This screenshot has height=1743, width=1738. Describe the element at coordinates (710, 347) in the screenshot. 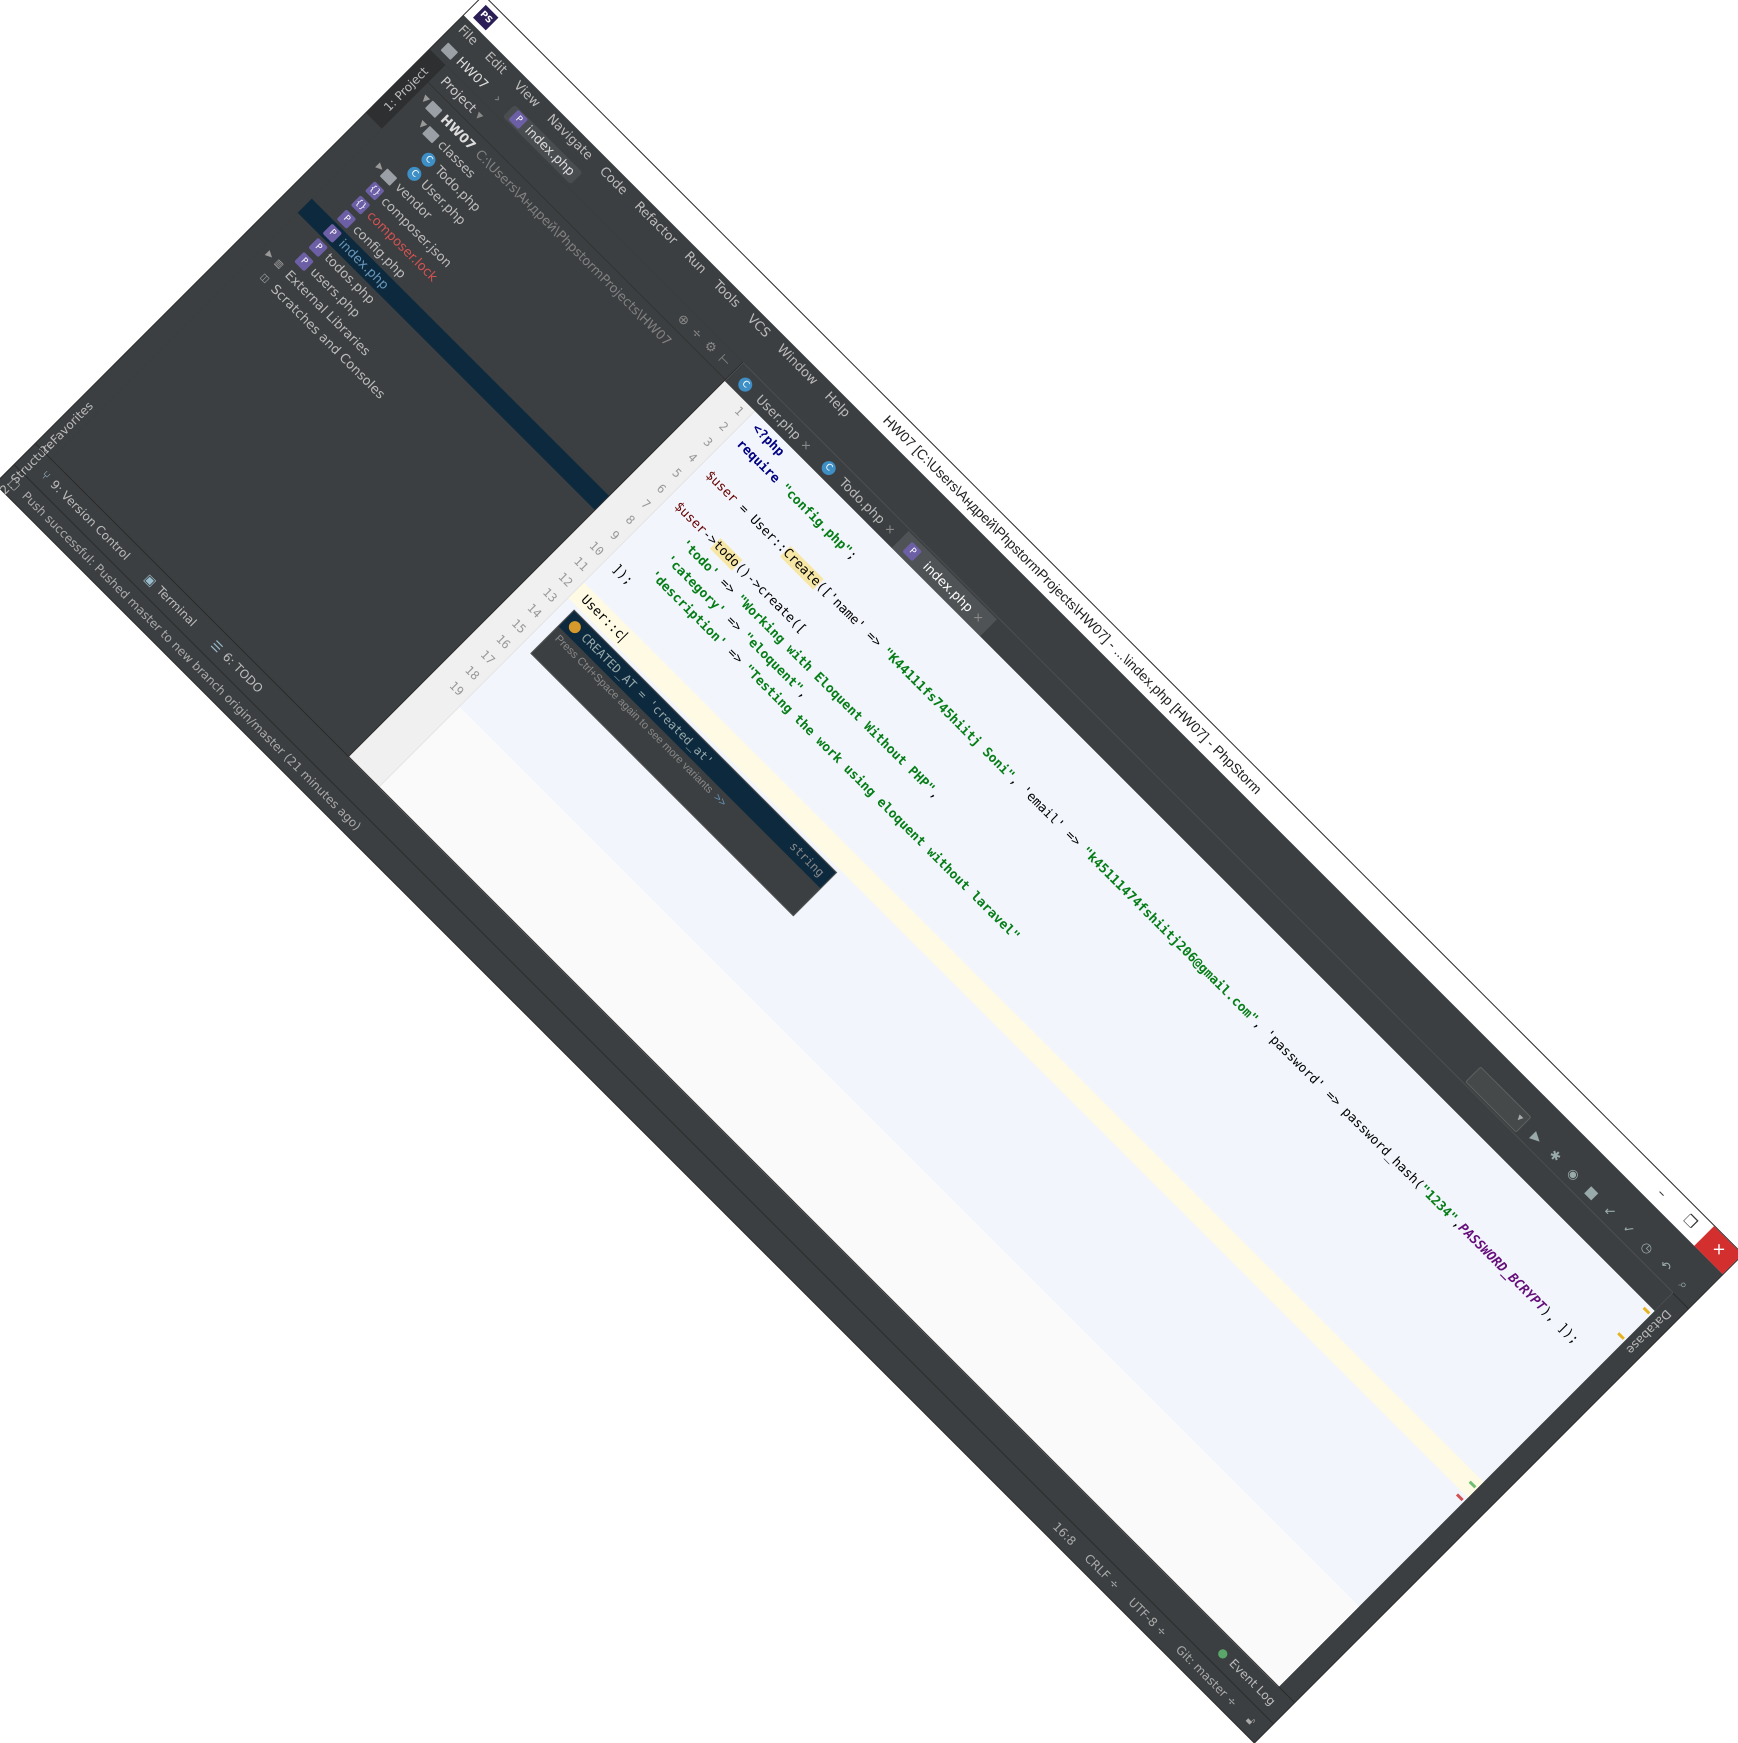

I see `gear-icon: ⚙` at that location.